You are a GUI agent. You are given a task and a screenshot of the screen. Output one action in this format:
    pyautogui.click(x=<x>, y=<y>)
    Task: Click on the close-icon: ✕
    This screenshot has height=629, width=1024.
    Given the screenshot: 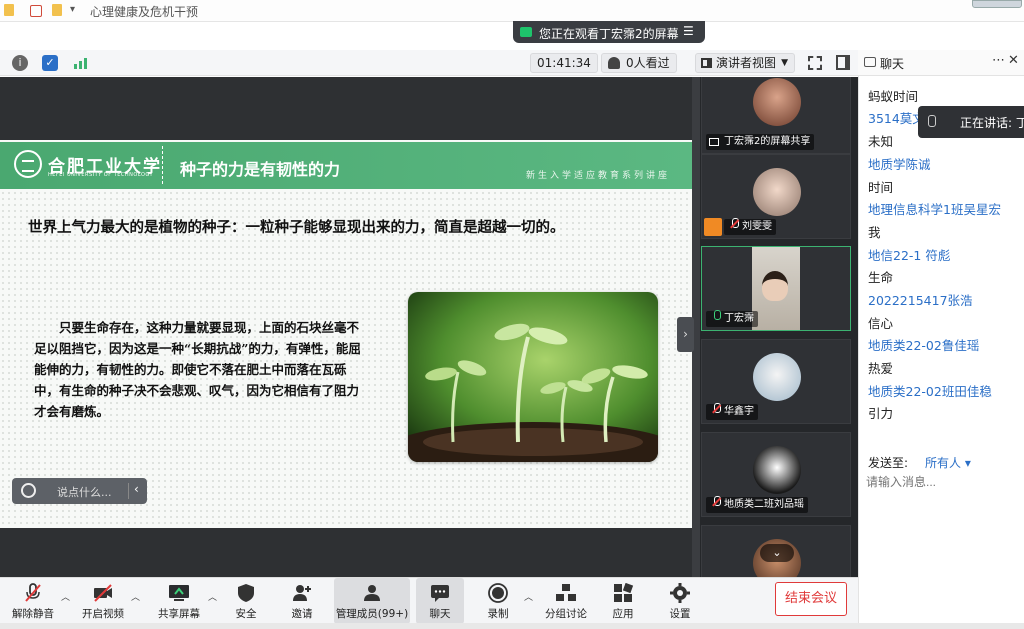 What is the action you would take?
    pyautogui.click(x=1013, y=60)
    